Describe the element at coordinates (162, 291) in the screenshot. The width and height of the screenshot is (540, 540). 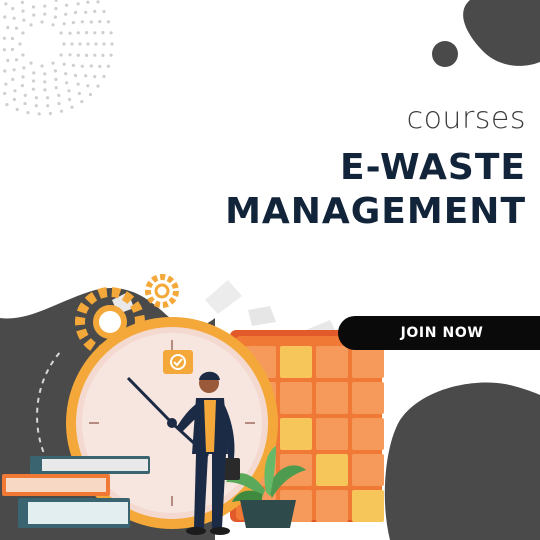
I see `small-gear-icon` at that location.